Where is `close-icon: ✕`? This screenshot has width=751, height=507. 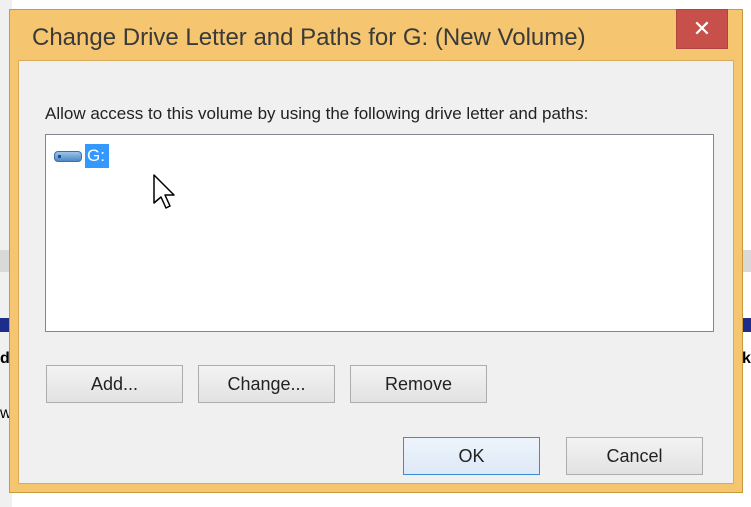 close-icon: ✕ is located at coordinates (702, 28).